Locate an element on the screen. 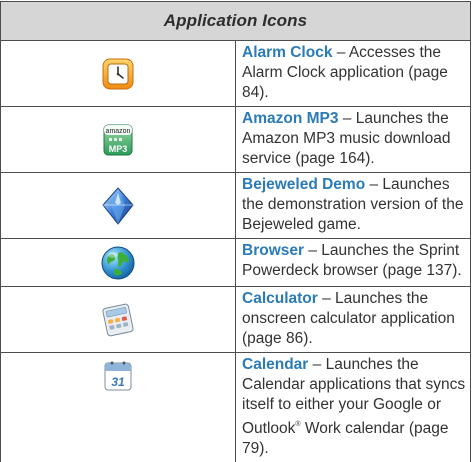 The width and height of the screenshot is (472, 462). amazon-mp3-icon: amazon MP3 is located at coordinates (118, 140).